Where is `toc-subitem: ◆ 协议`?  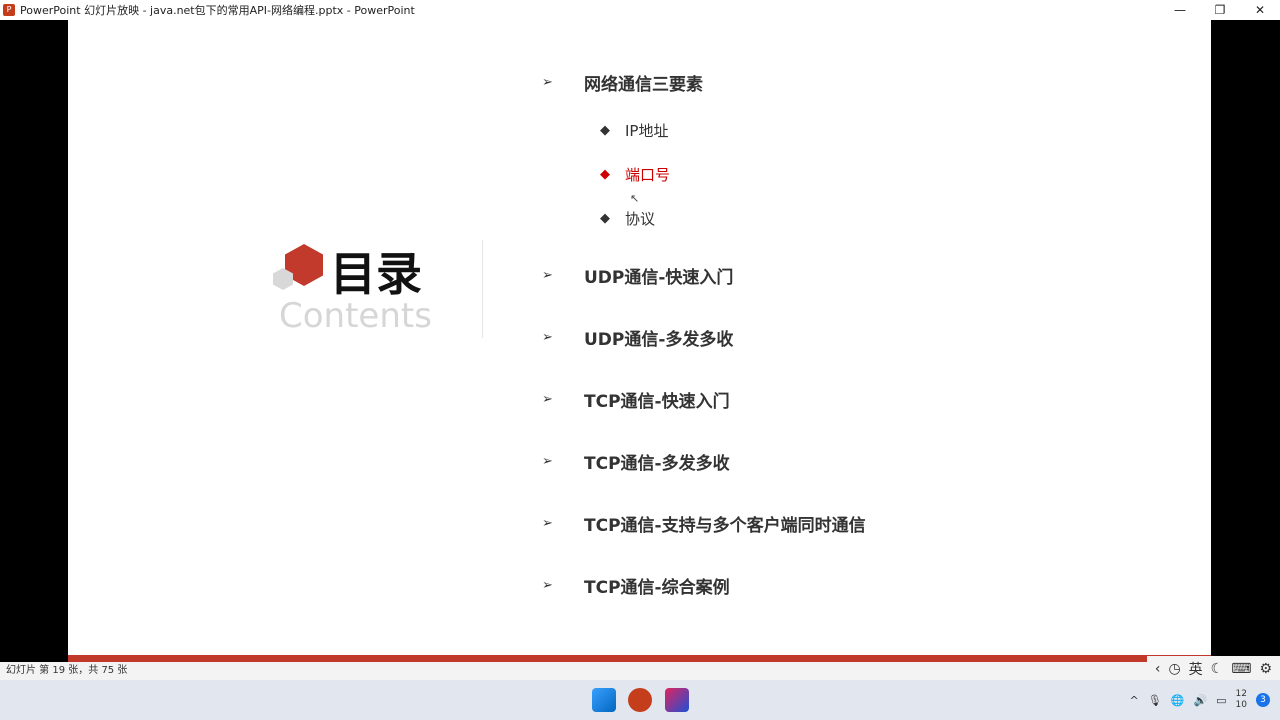
toc-subitem: ◆ 协议 is located at coordinates (627, 218).